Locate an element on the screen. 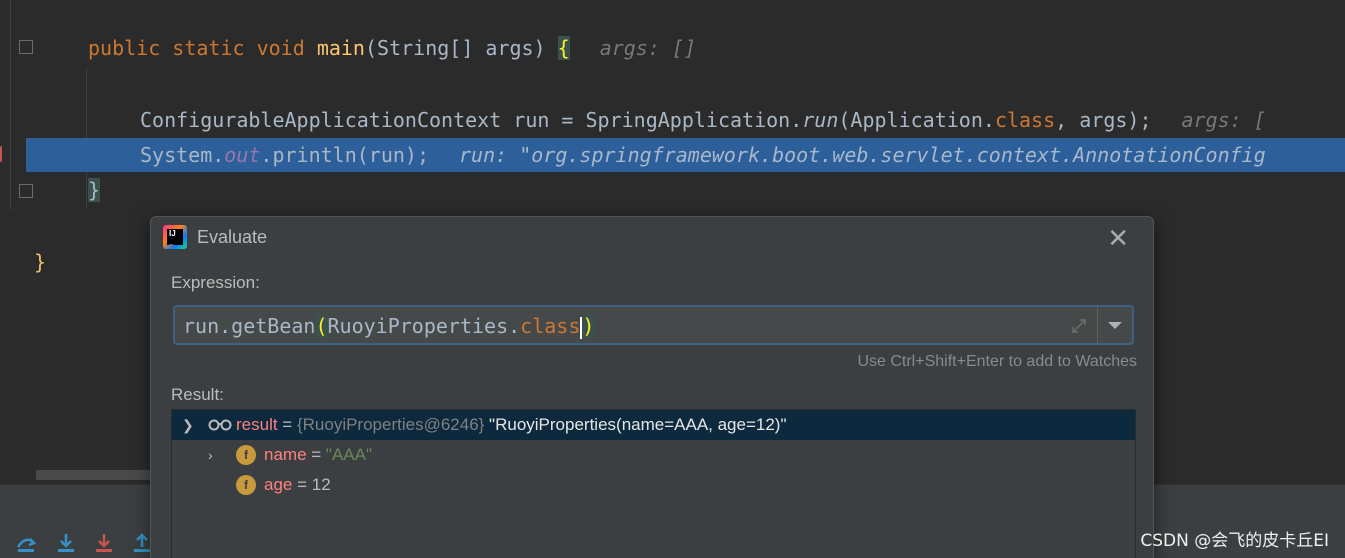 The image size is (1345, 558). result-label: Result: is located at coordinates (197, 394).